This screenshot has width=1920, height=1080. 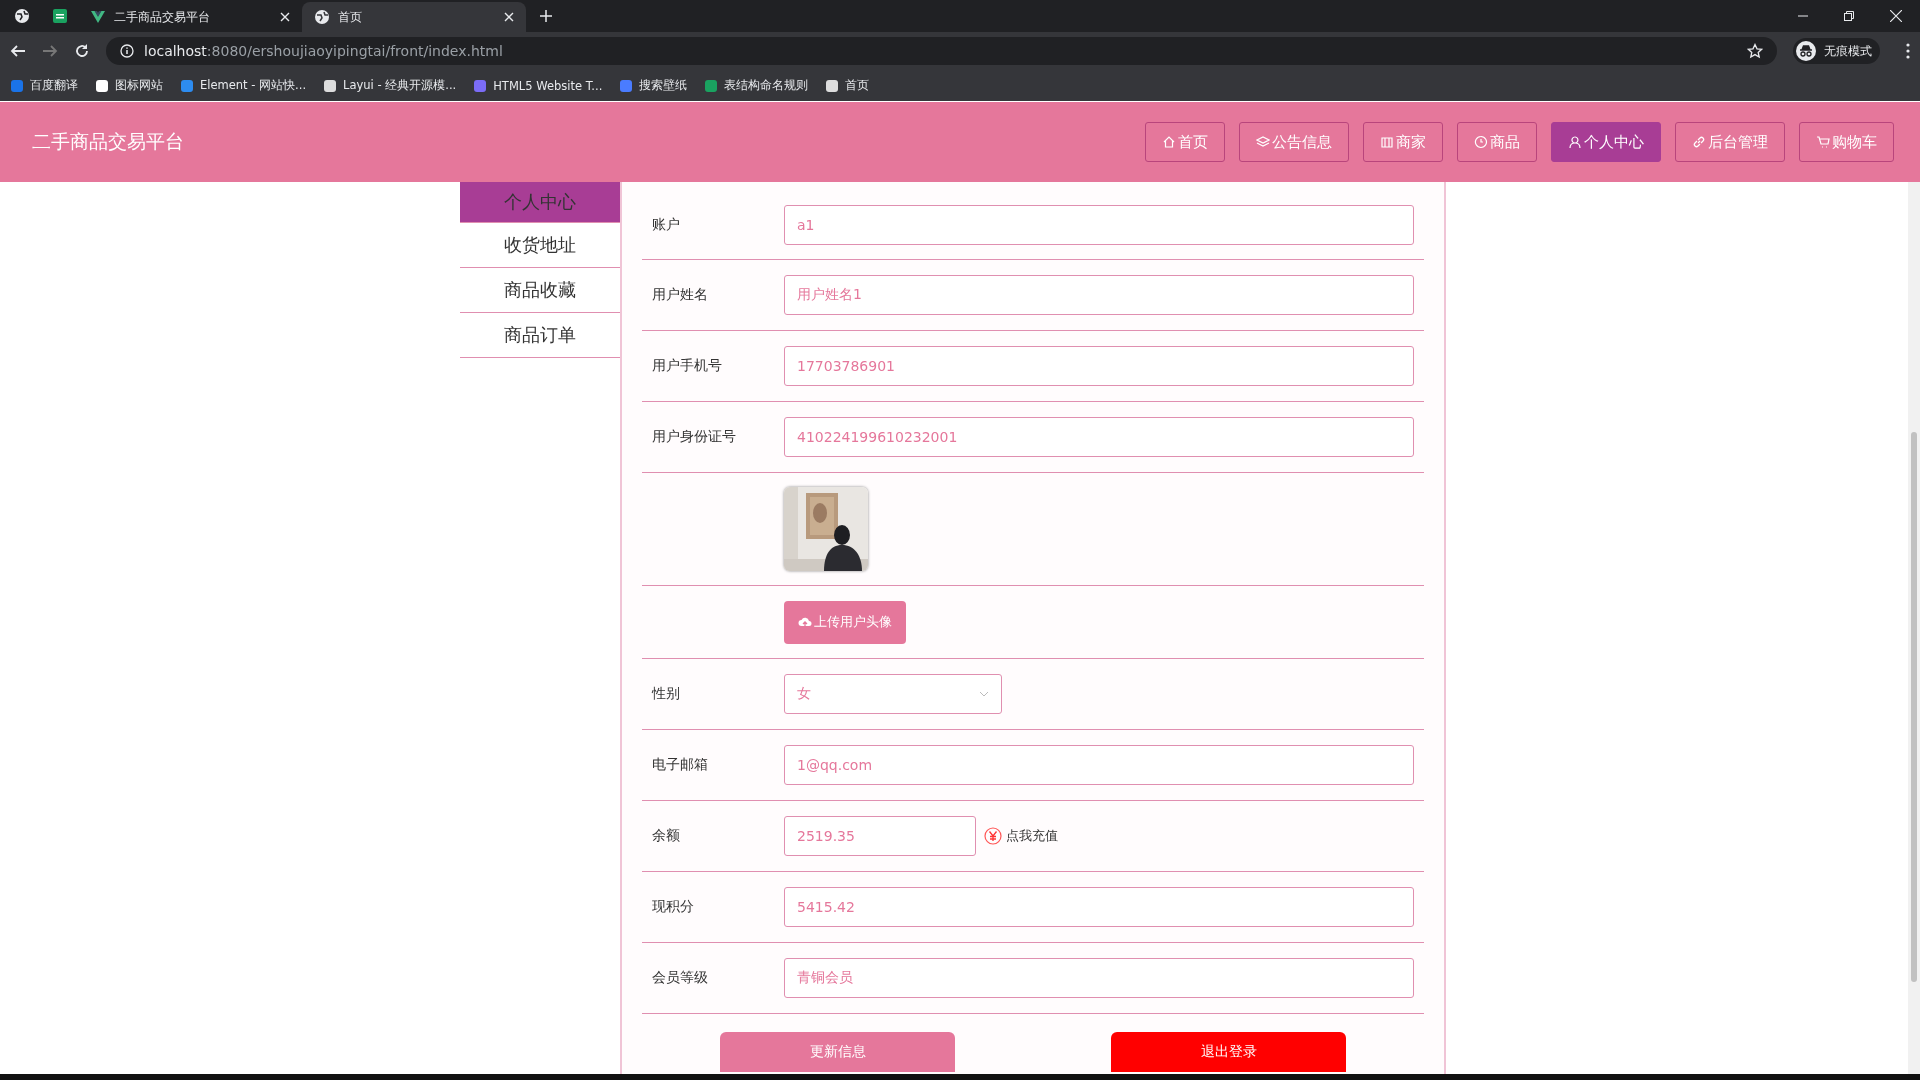 I want to click on text-field: 青铜会员, so click(x=1099, y=978).